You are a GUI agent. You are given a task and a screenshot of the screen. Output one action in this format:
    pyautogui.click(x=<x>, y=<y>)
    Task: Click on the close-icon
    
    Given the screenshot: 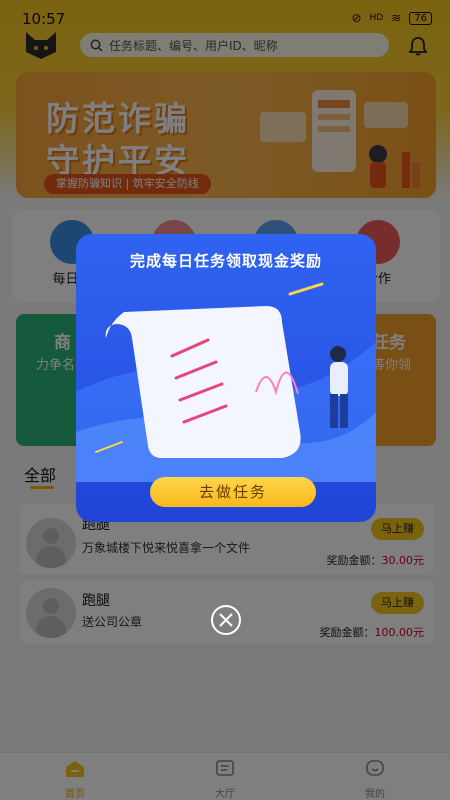 What is the action you would take?
    pyautogui.click(x=226, y=620)
    